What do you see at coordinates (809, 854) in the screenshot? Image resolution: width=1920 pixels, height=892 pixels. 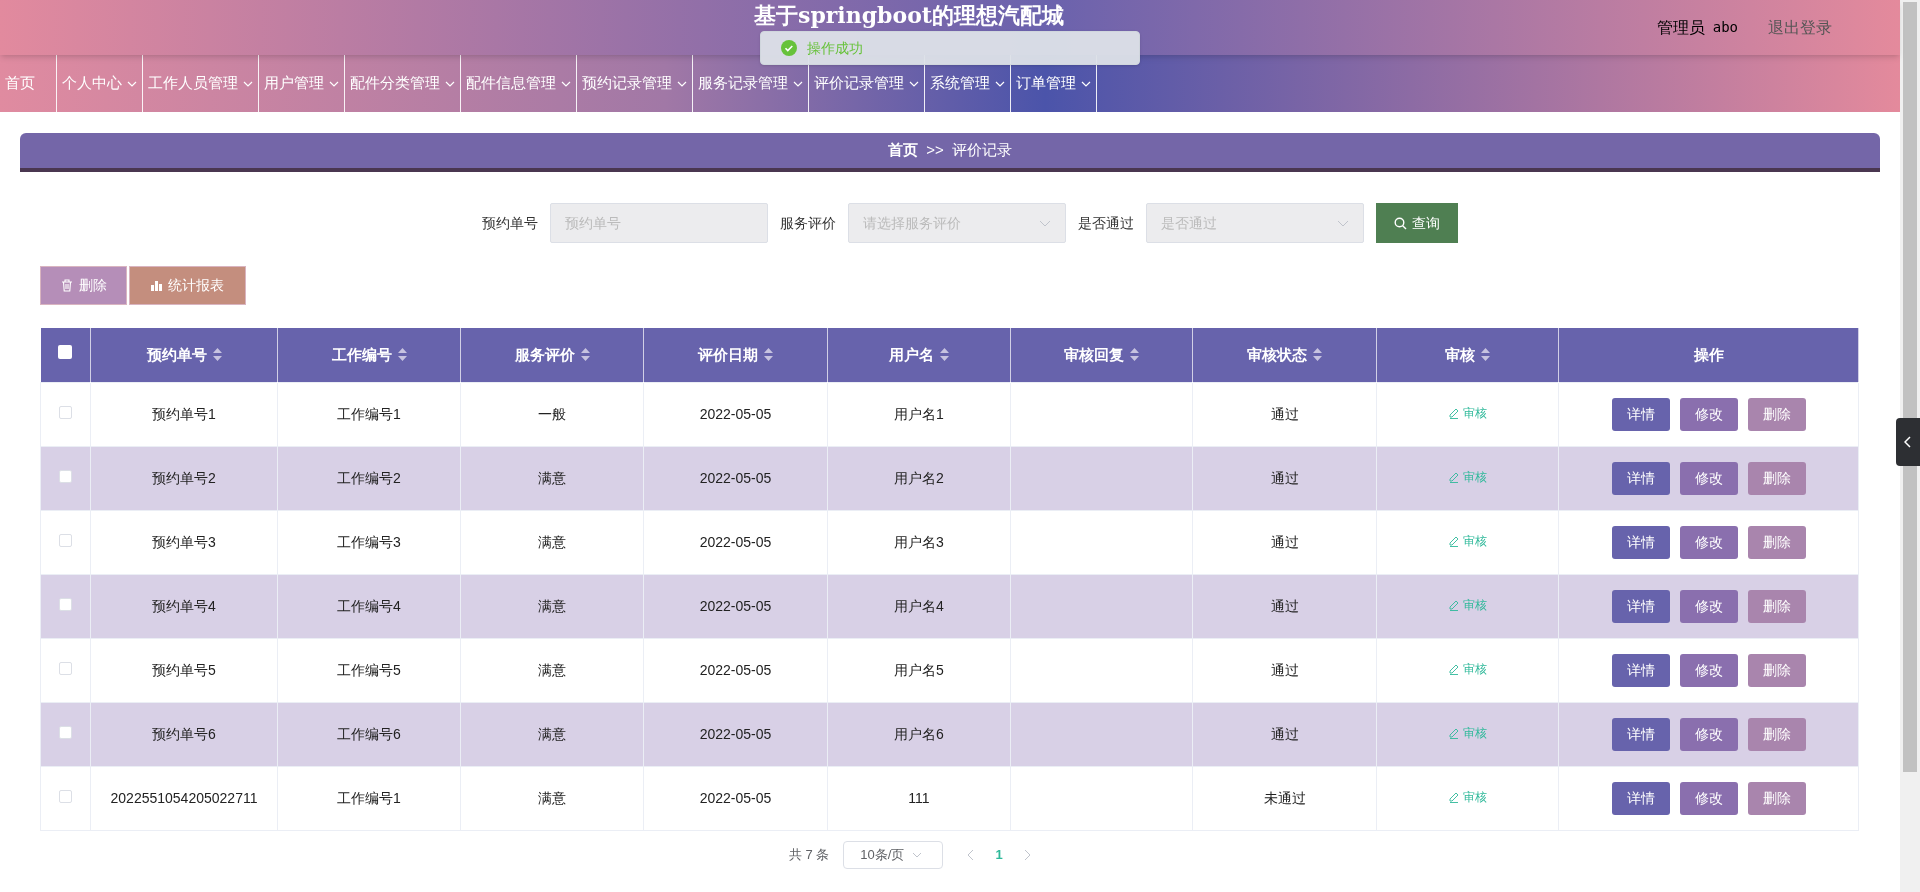 I see `total-count: 共 7 条` at bounding box center [809, 854].